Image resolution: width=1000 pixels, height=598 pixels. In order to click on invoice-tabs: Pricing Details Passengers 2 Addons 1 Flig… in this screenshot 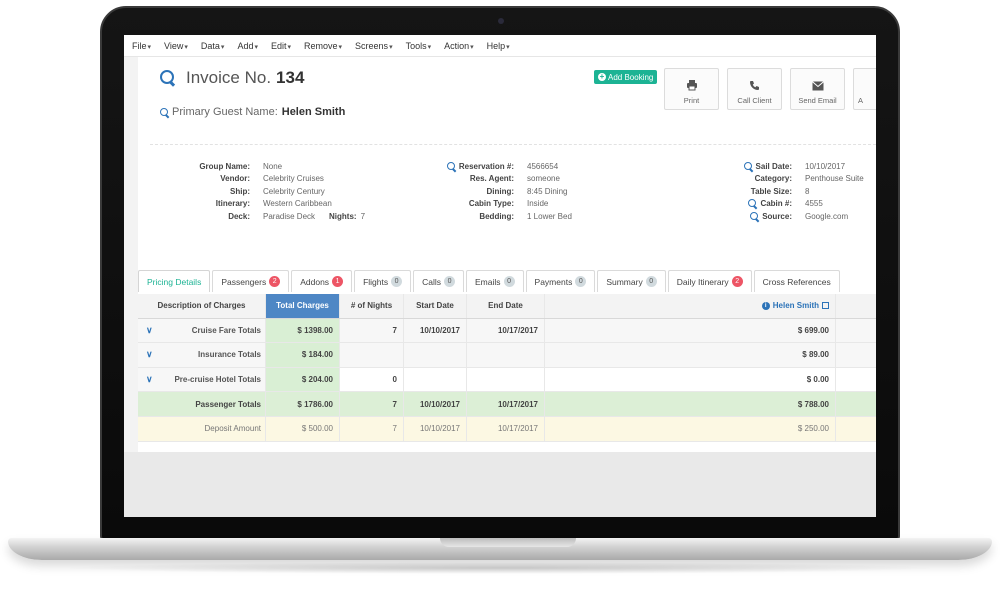, I will do `click(490, 281)`.